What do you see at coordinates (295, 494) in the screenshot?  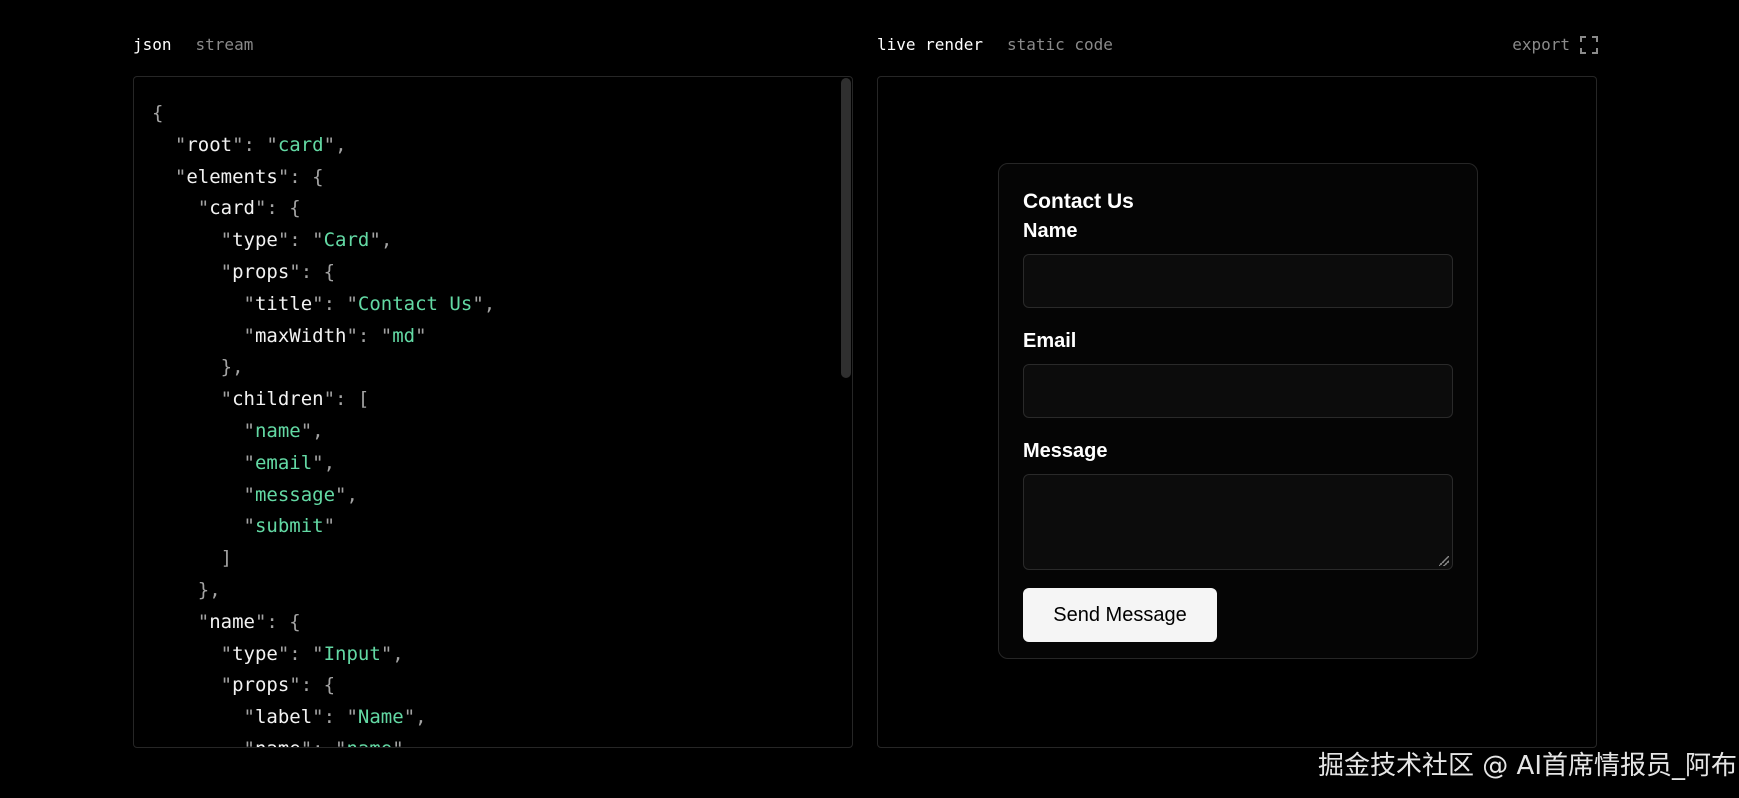 I see `code-string: message` at bounding box center [295, 494].